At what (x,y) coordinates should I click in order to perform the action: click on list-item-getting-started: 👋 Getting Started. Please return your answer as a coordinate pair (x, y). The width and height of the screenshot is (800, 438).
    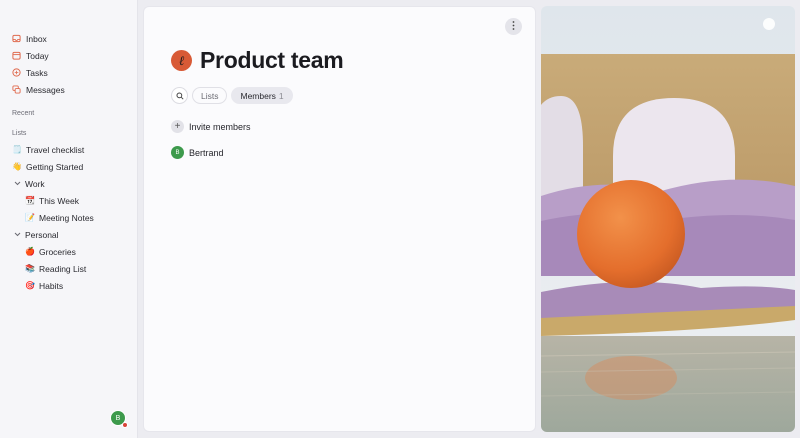
    Looking at the image, I should click on (68, 166).